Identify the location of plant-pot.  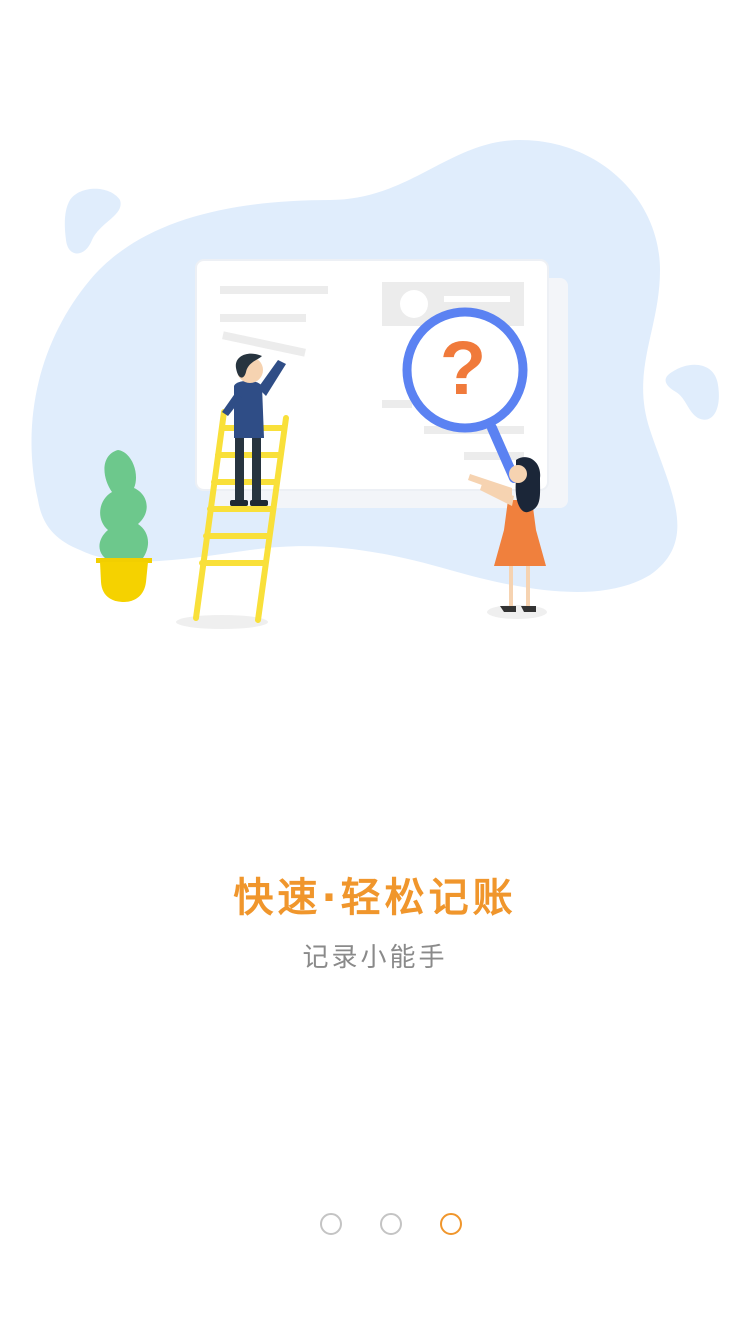
(124, 582).